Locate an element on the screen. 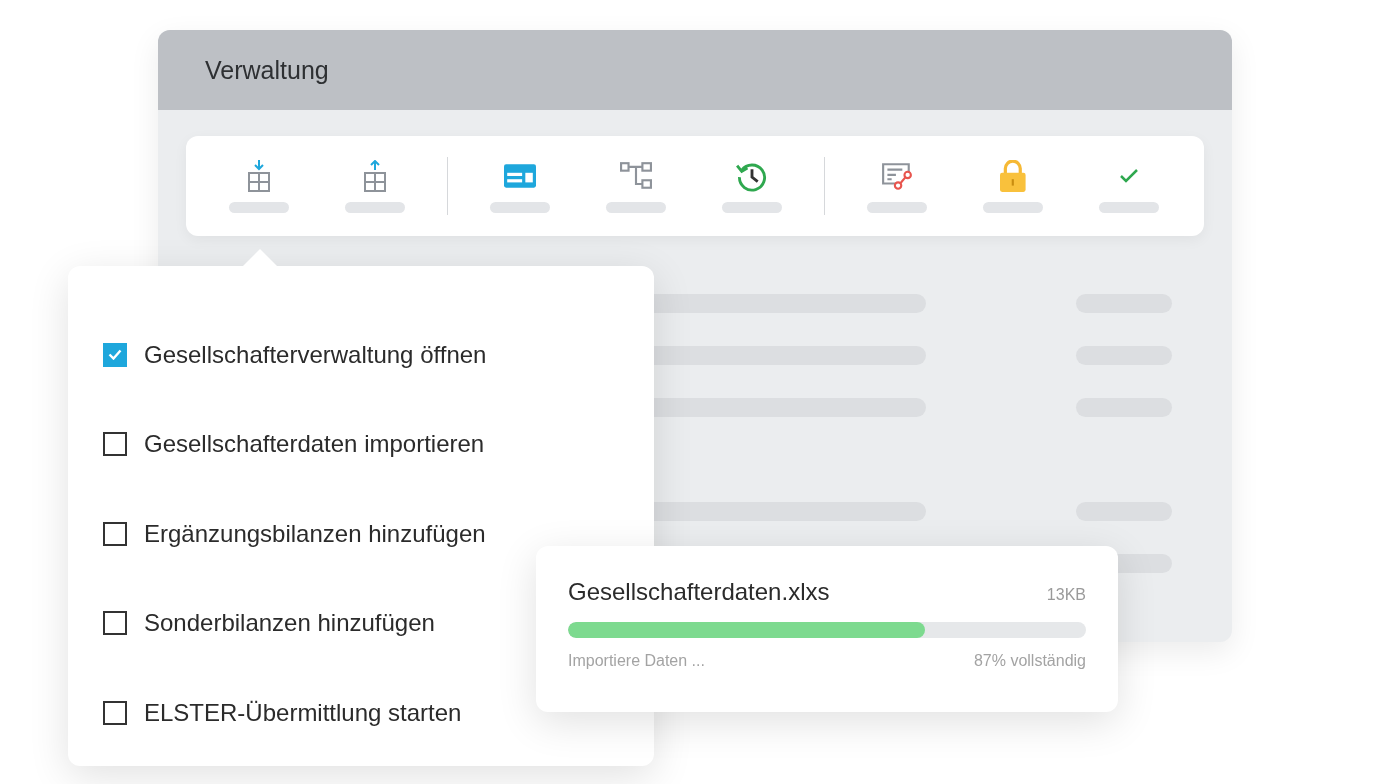 The height and width of the screenshot is (784, 1392). table-upload-icon is located at coordinates (375, 175).